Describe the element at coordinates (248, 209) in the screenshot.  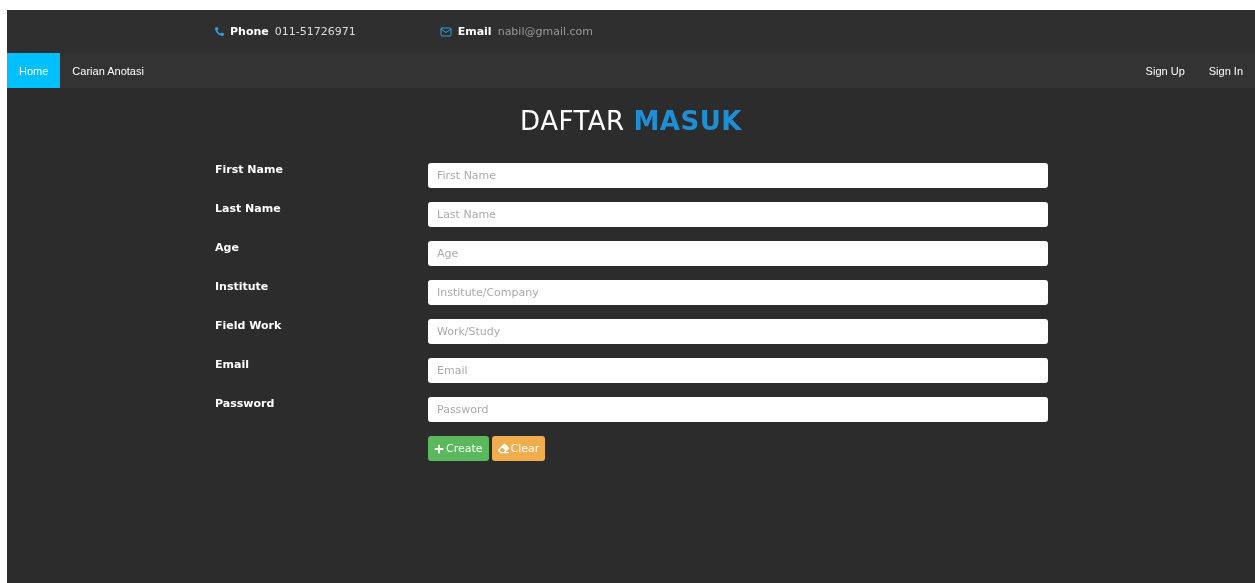
I see `field-label: Last Name` at that location.